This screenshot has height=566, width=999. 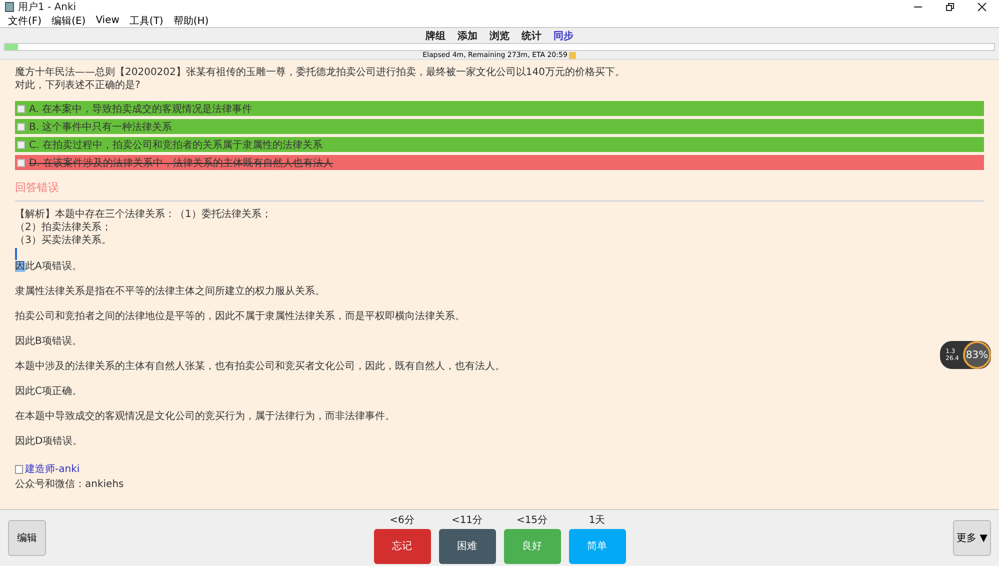 I want to click on question-text: 对此，下列表述不正确的是?, so click(x=78, y=85).